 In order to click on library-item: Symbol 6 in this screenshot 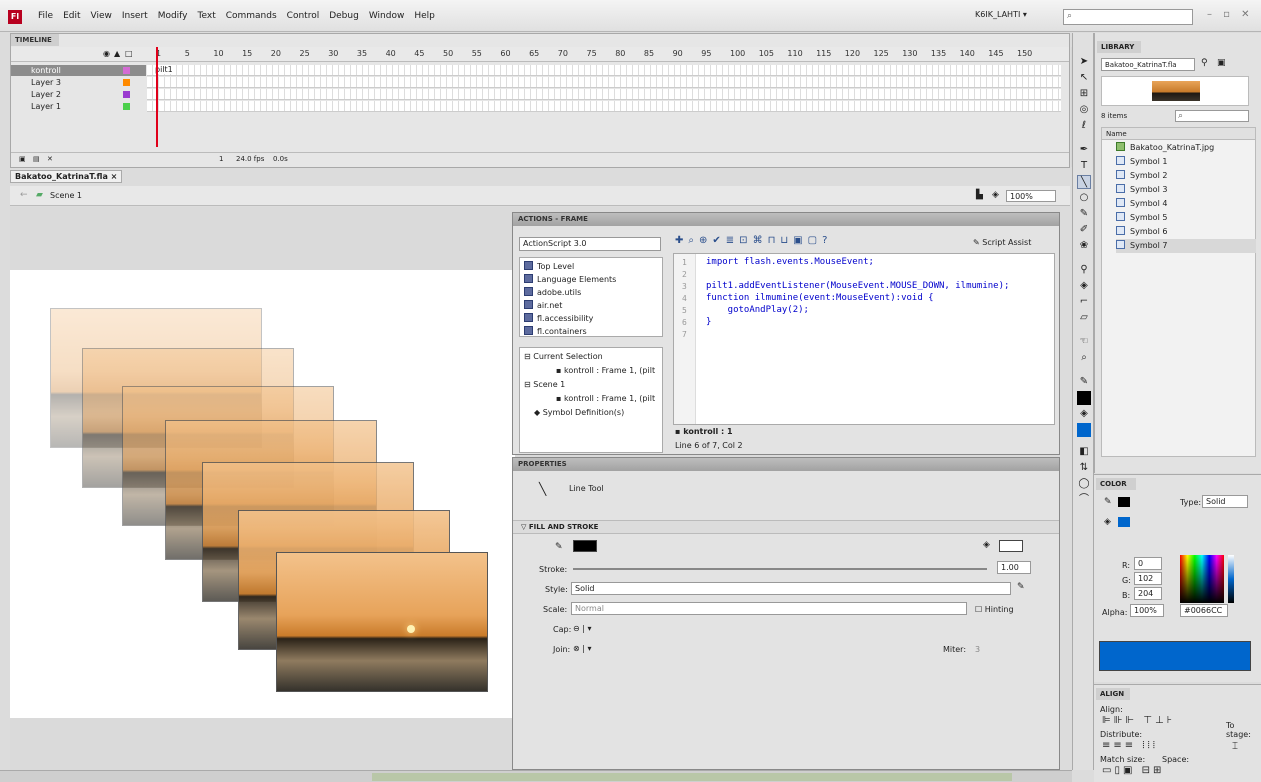, I will do `click(1186, 232)`.